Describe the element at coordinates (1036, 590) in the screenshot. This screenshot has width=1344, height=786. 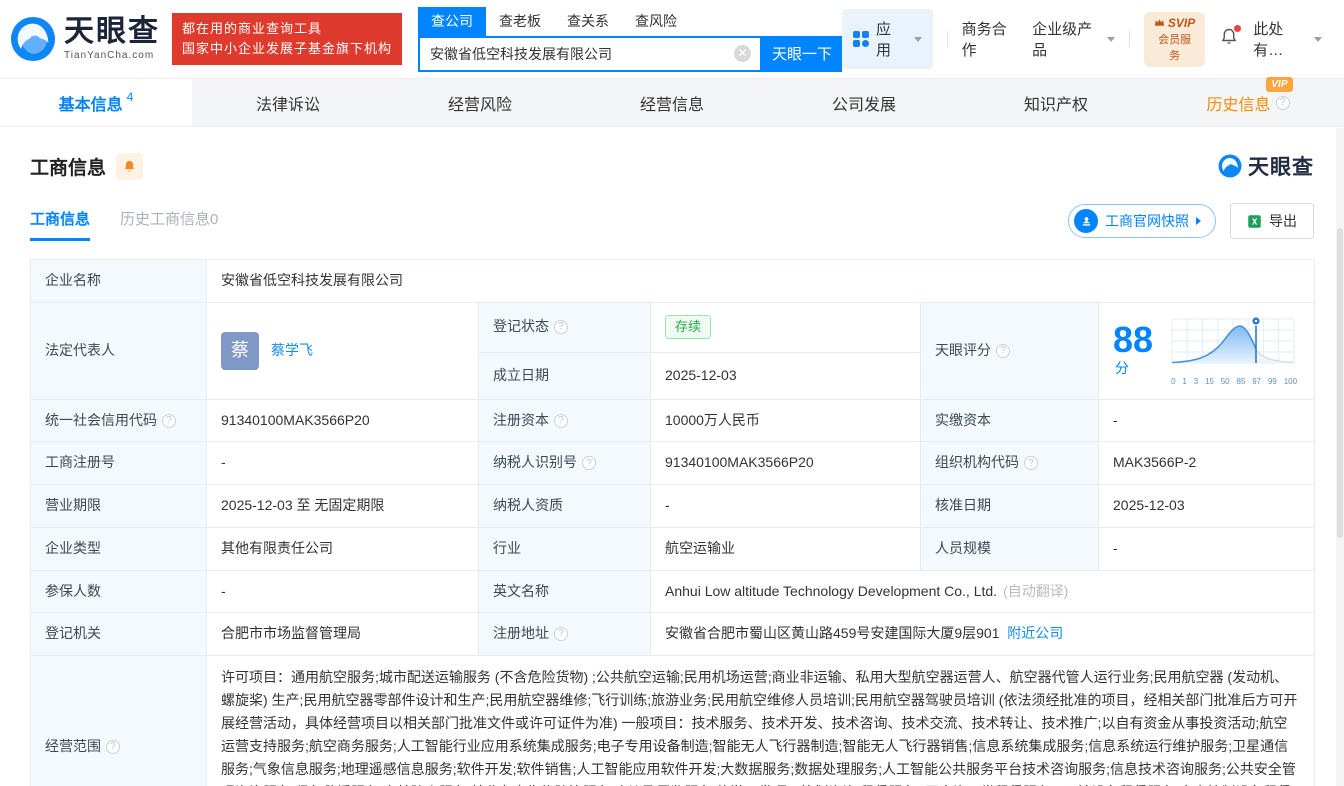
I see `auto-translate-note: (自动翻译)` at that location.